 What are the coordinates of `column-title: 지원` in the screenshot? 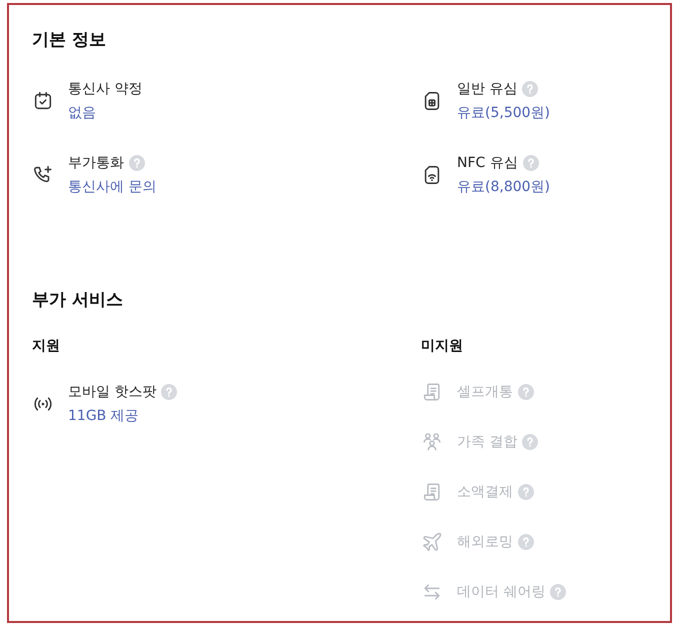 It's located at (46, 346).